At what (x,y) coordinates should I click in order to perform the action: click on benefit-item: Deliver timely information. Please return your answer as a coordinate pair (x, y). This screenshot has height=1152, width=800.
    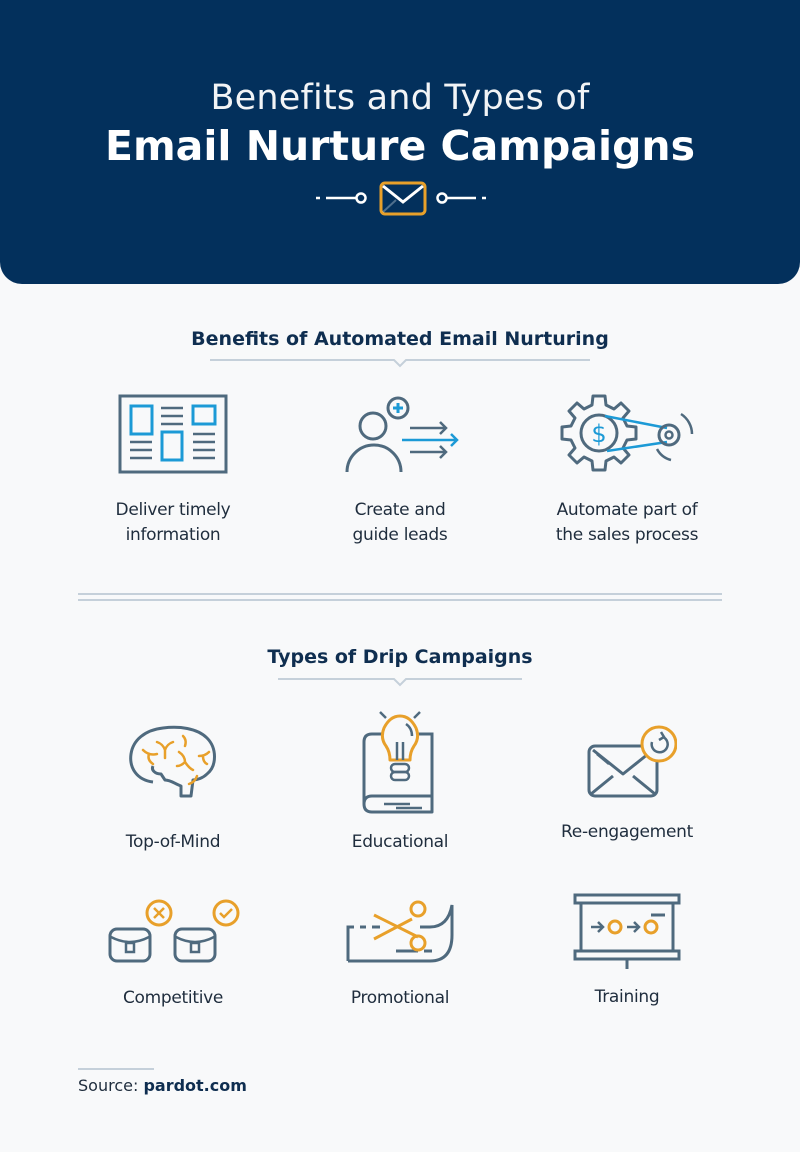
    Looking at the image, I should click on (173, 470).